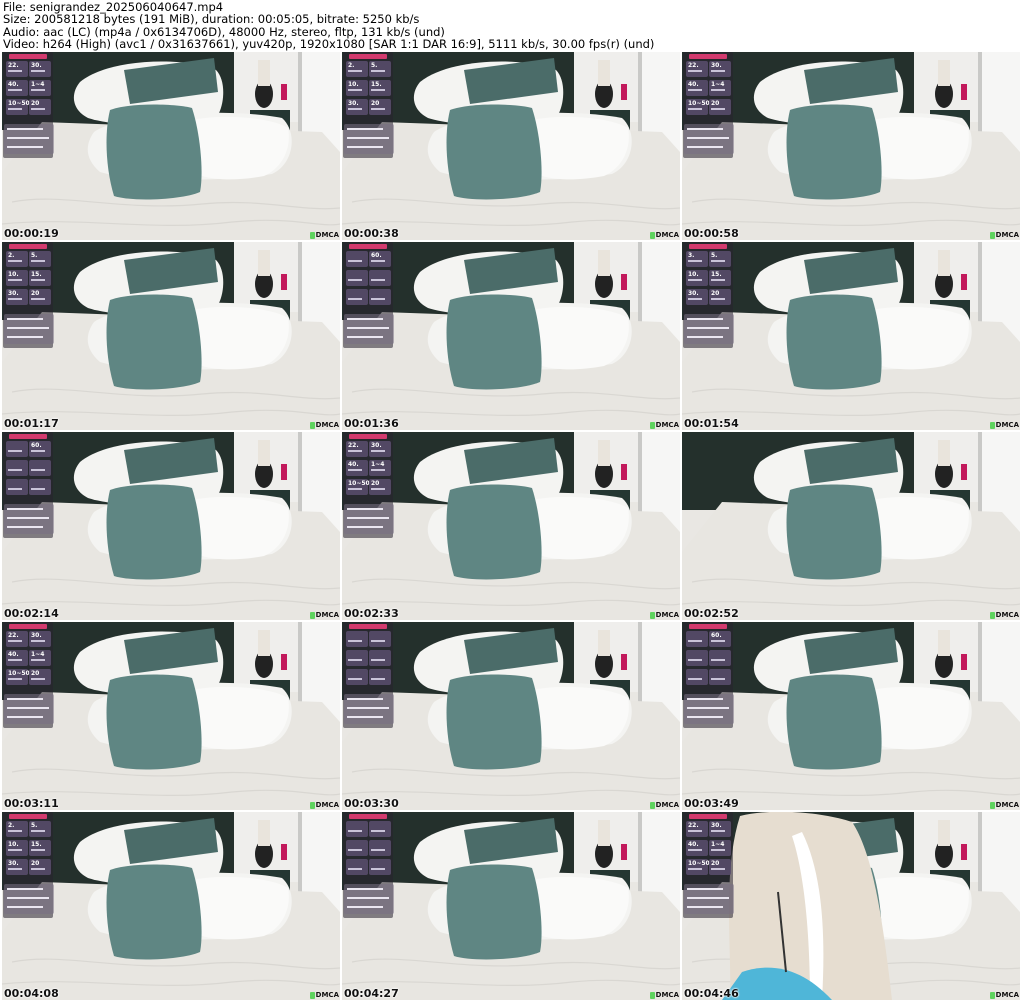 This screenshot has height=1003, width=1024. Describe the element at coordinates (711, 233) in the screenshot. I see `frame-timestamp: 00:00:58` at that location.